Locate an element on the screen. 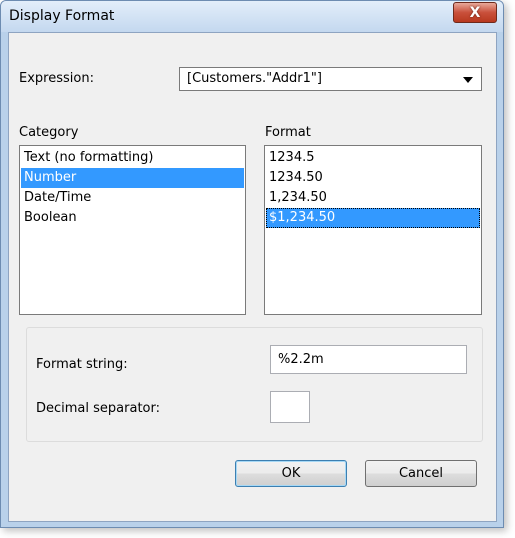  close-icon: X is located at coordinates (475, 12).